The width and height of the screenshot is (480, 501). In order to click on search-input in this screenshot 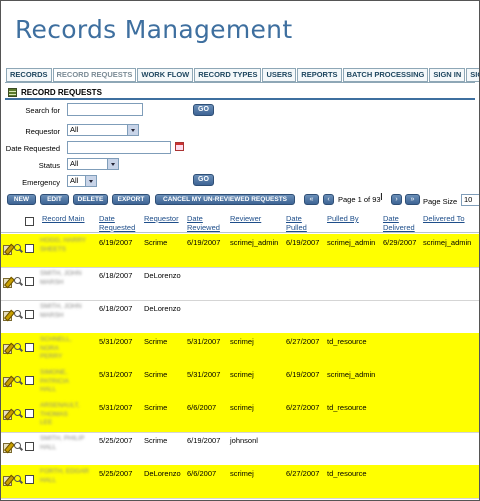, I will do `click(105, 109)`.